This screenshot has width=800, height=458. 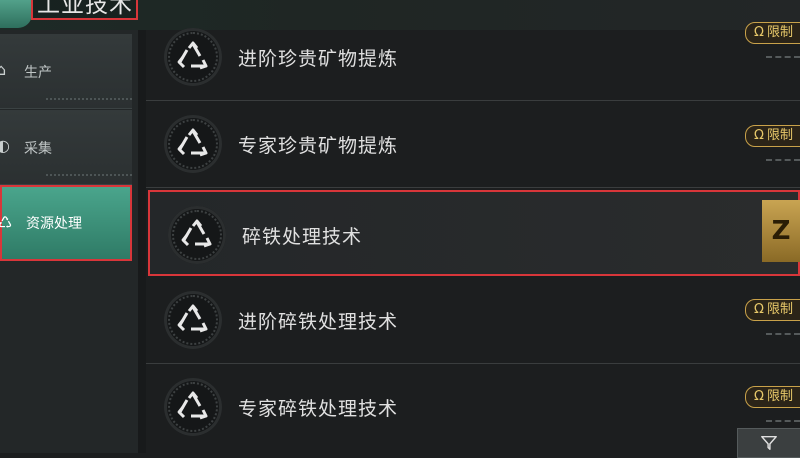 I want to click on sidebar-item-gathering: ◐ 采集, so click(x=66, y=147).